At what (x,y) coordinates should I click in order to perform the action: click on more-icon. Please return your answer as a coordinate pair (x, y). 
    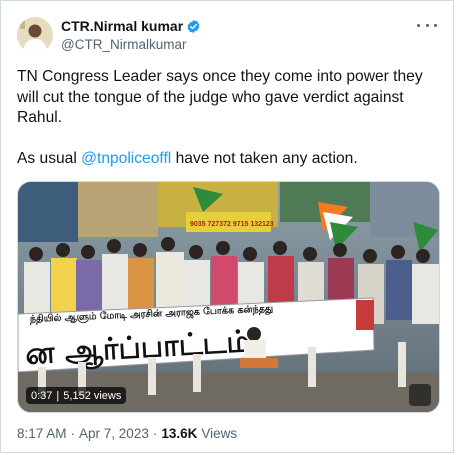
    Looking at the image, I should click on (427, 25).